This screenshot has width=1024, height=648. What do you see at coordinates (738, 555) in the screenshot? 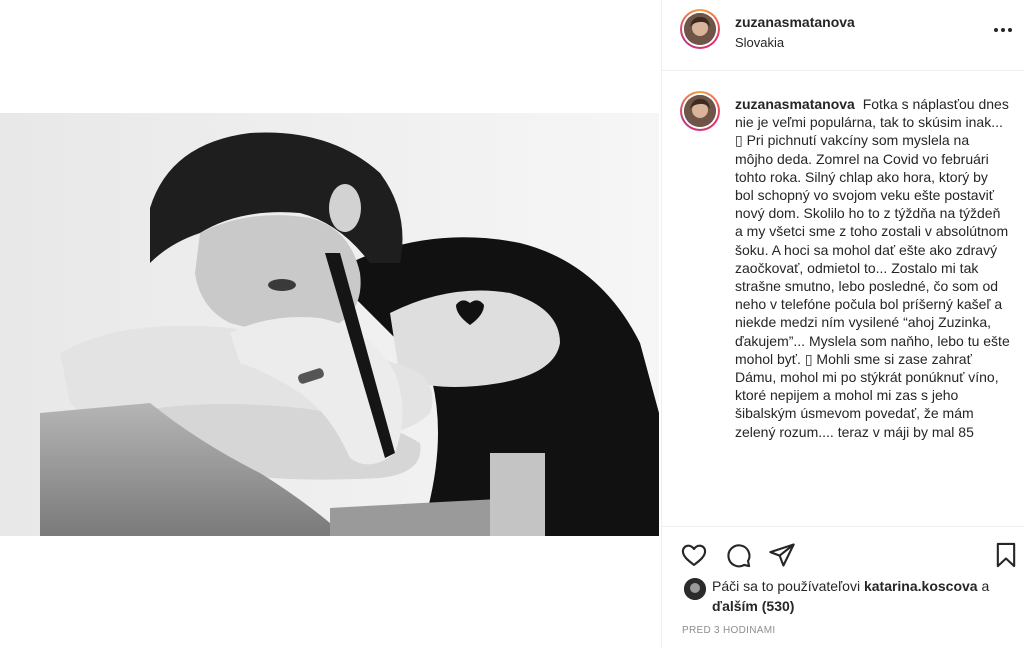
I see `comment-icon` at bounding box center [738, 555].